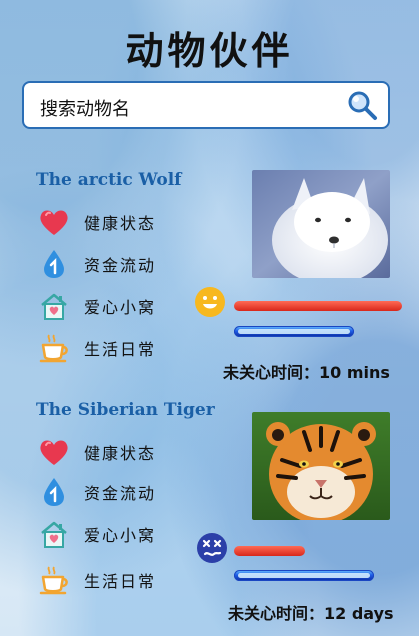 The height and width of the screenshot is (636, 419). What do you see at coordinates (210, 302) in the screenshot?
I see `happy-face-icon` at bounding box center [210, 302].